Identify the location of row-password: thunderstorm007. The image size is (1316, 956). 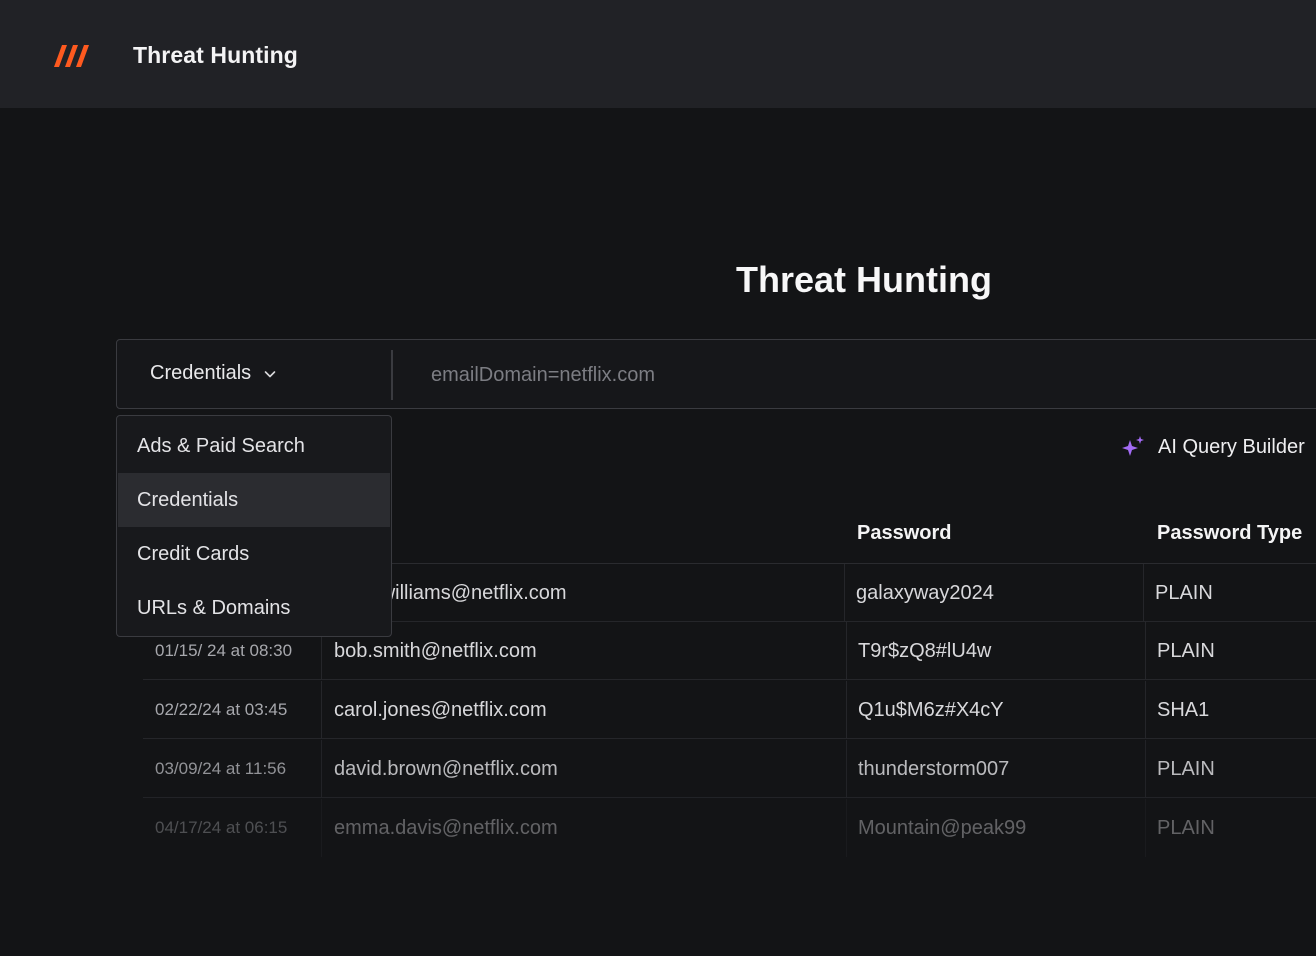
(934, 768).